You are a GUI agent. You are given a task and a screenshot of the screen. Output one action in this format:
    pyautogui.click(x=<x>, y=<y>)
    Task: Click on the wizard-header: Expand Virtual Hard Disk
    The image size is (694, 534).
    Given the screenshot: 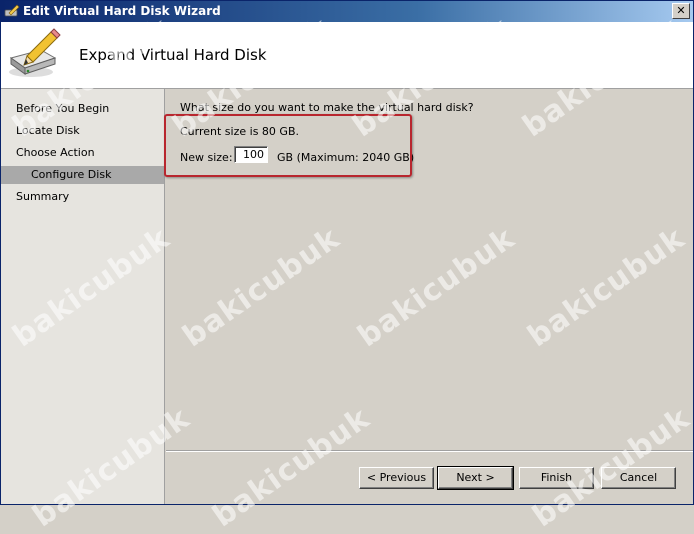 What is the action you would take?
    pyautogui.click(x=347, y=55)
    